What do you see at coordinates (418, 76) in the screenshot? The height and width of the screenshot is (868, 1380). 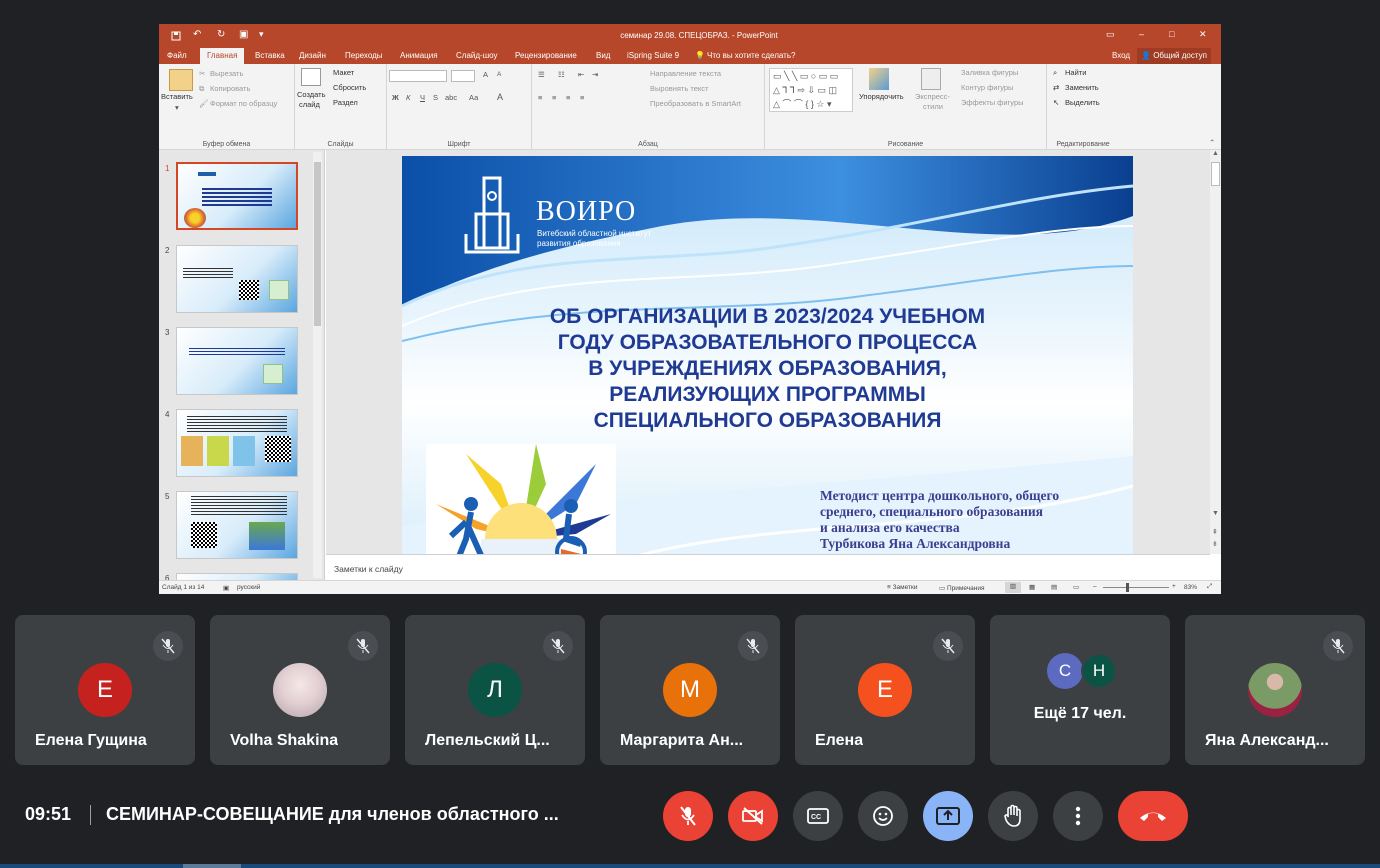 I see `font-name-input` at bounding box center [418, 76].